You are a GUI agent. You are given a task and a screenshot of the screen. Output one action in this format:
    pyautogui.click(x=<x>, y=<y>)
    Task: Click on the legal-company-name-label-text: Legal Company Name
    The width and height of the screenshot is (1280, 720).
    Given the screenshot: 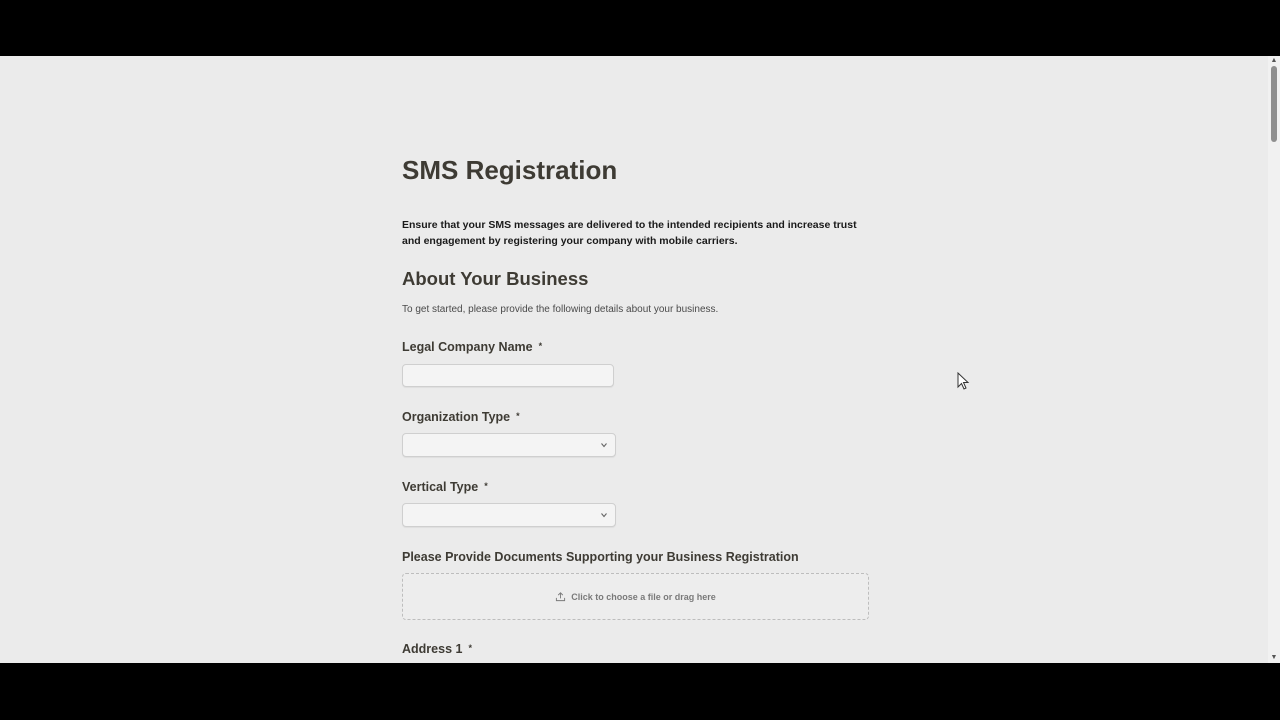 What is the action you would take?
    pyautogui.click(x=467, y=347)
    